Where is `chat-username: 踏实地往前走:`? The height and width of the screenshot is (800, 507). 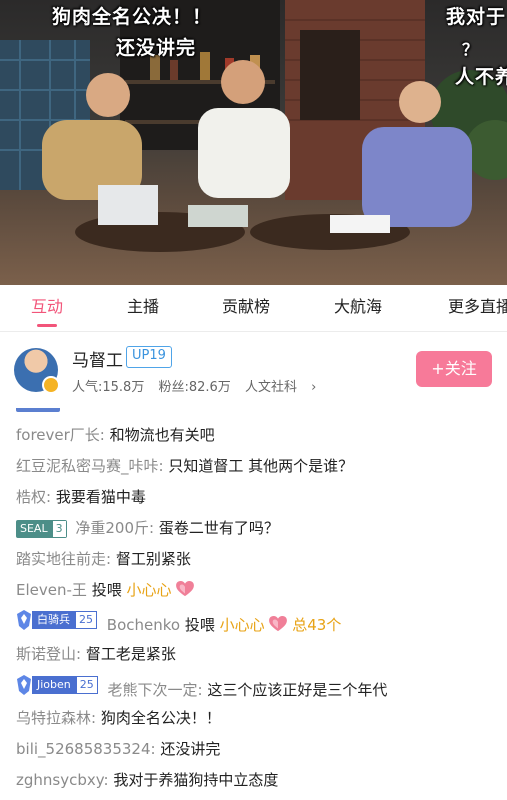
chat-username: 踏实地往前走: is located at coordinates (63, 559).